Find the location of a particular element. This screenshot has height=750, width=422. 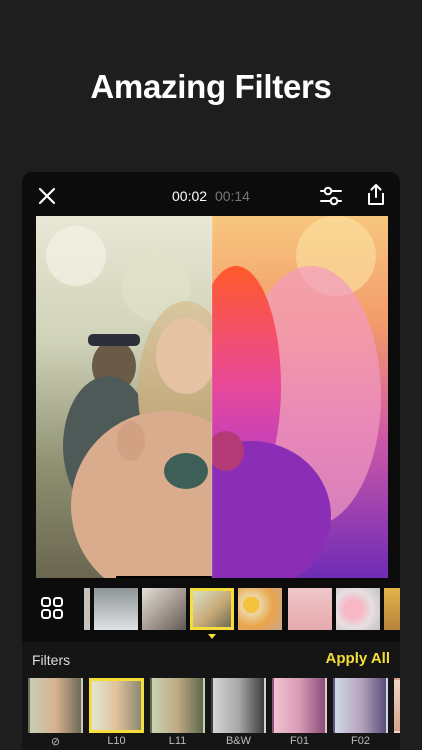

filter-f02: F02 is located at coordinates (360, 714).